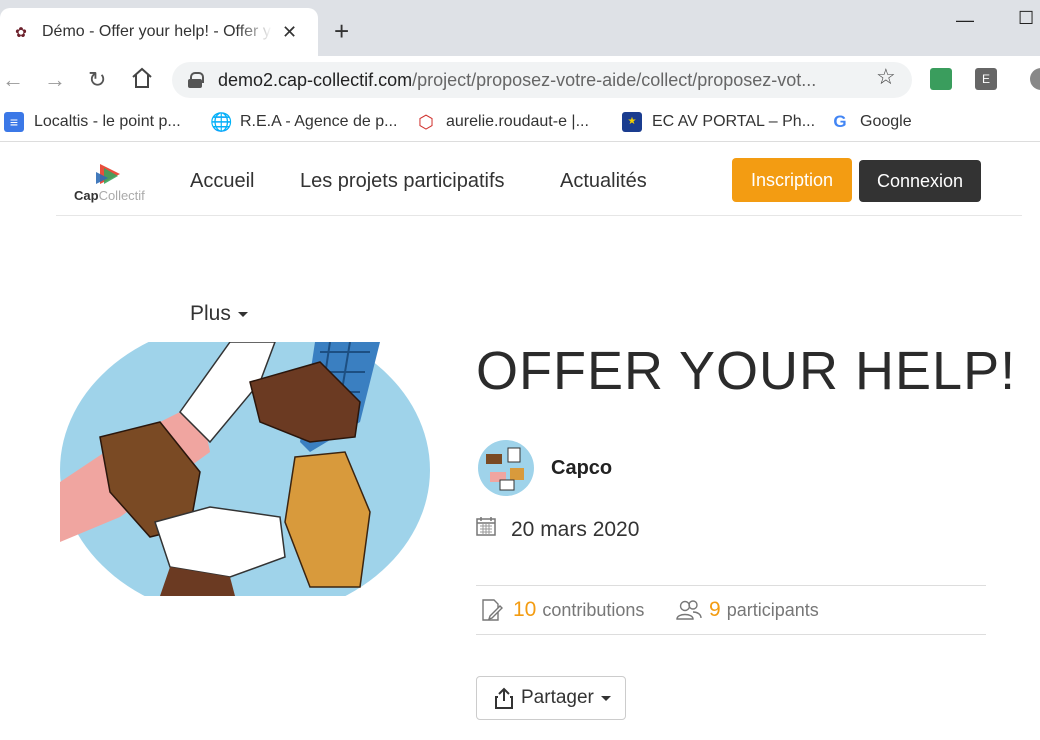  I want to click on eu-flag-icon: ★, so click(632, 122).